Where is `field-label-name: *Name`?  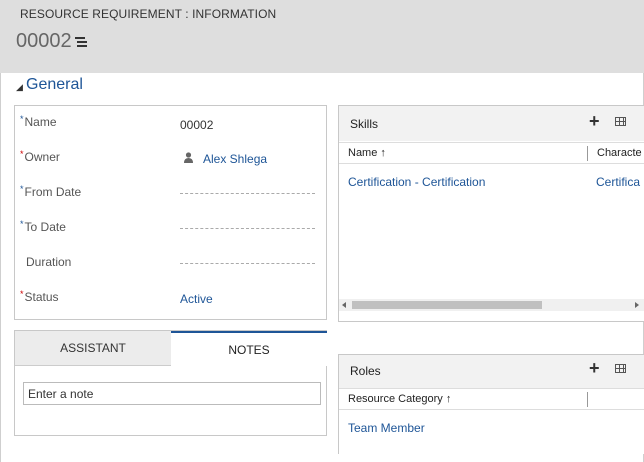
field-label-name: *Name is located at coordinates (38, 121).